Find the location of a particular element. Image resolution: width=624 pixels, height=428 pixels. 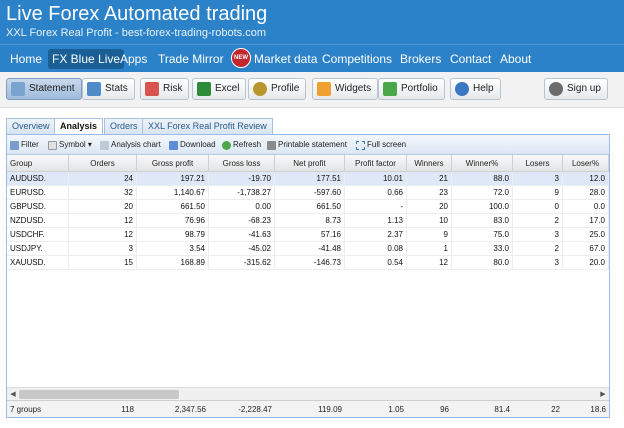

table-cell: 0.00 is located at coordinates (242, 207).